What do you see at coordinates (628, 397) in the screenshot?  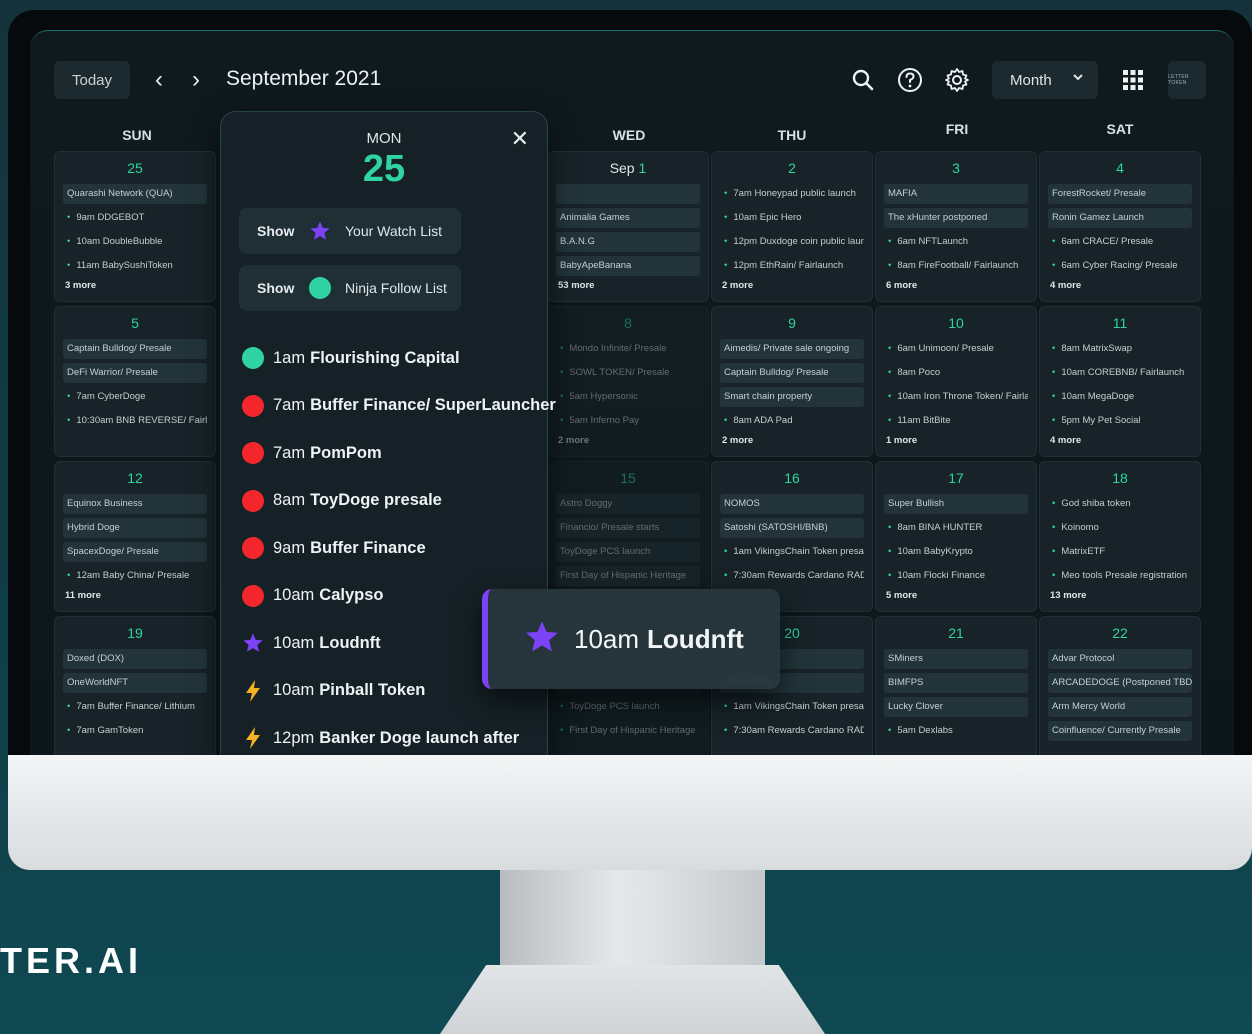 I see `calendar-event: 5am Hypersonic` at bounding box center [628, 397].